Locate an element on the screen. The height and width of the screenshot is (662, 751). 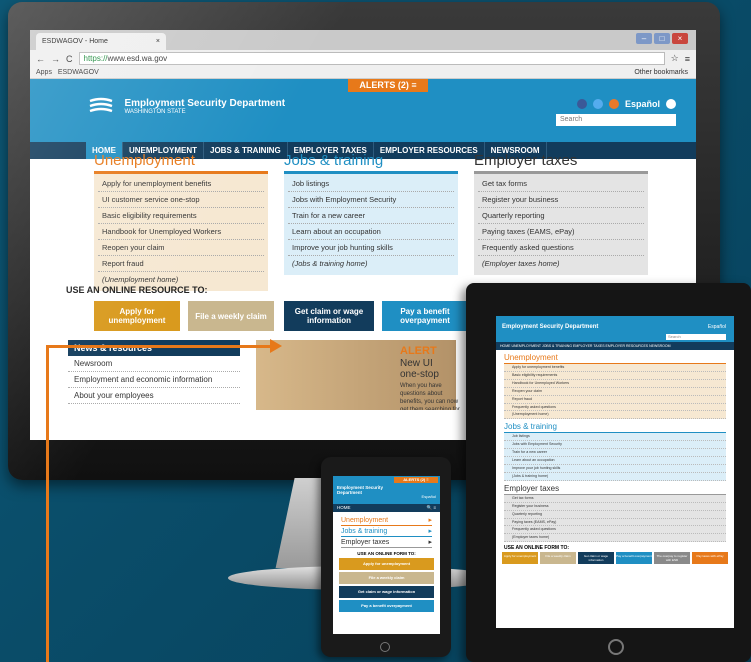
browser-tab-bar: ESDWAGOV - Home × – □ × is located at coordinates (363, 40).